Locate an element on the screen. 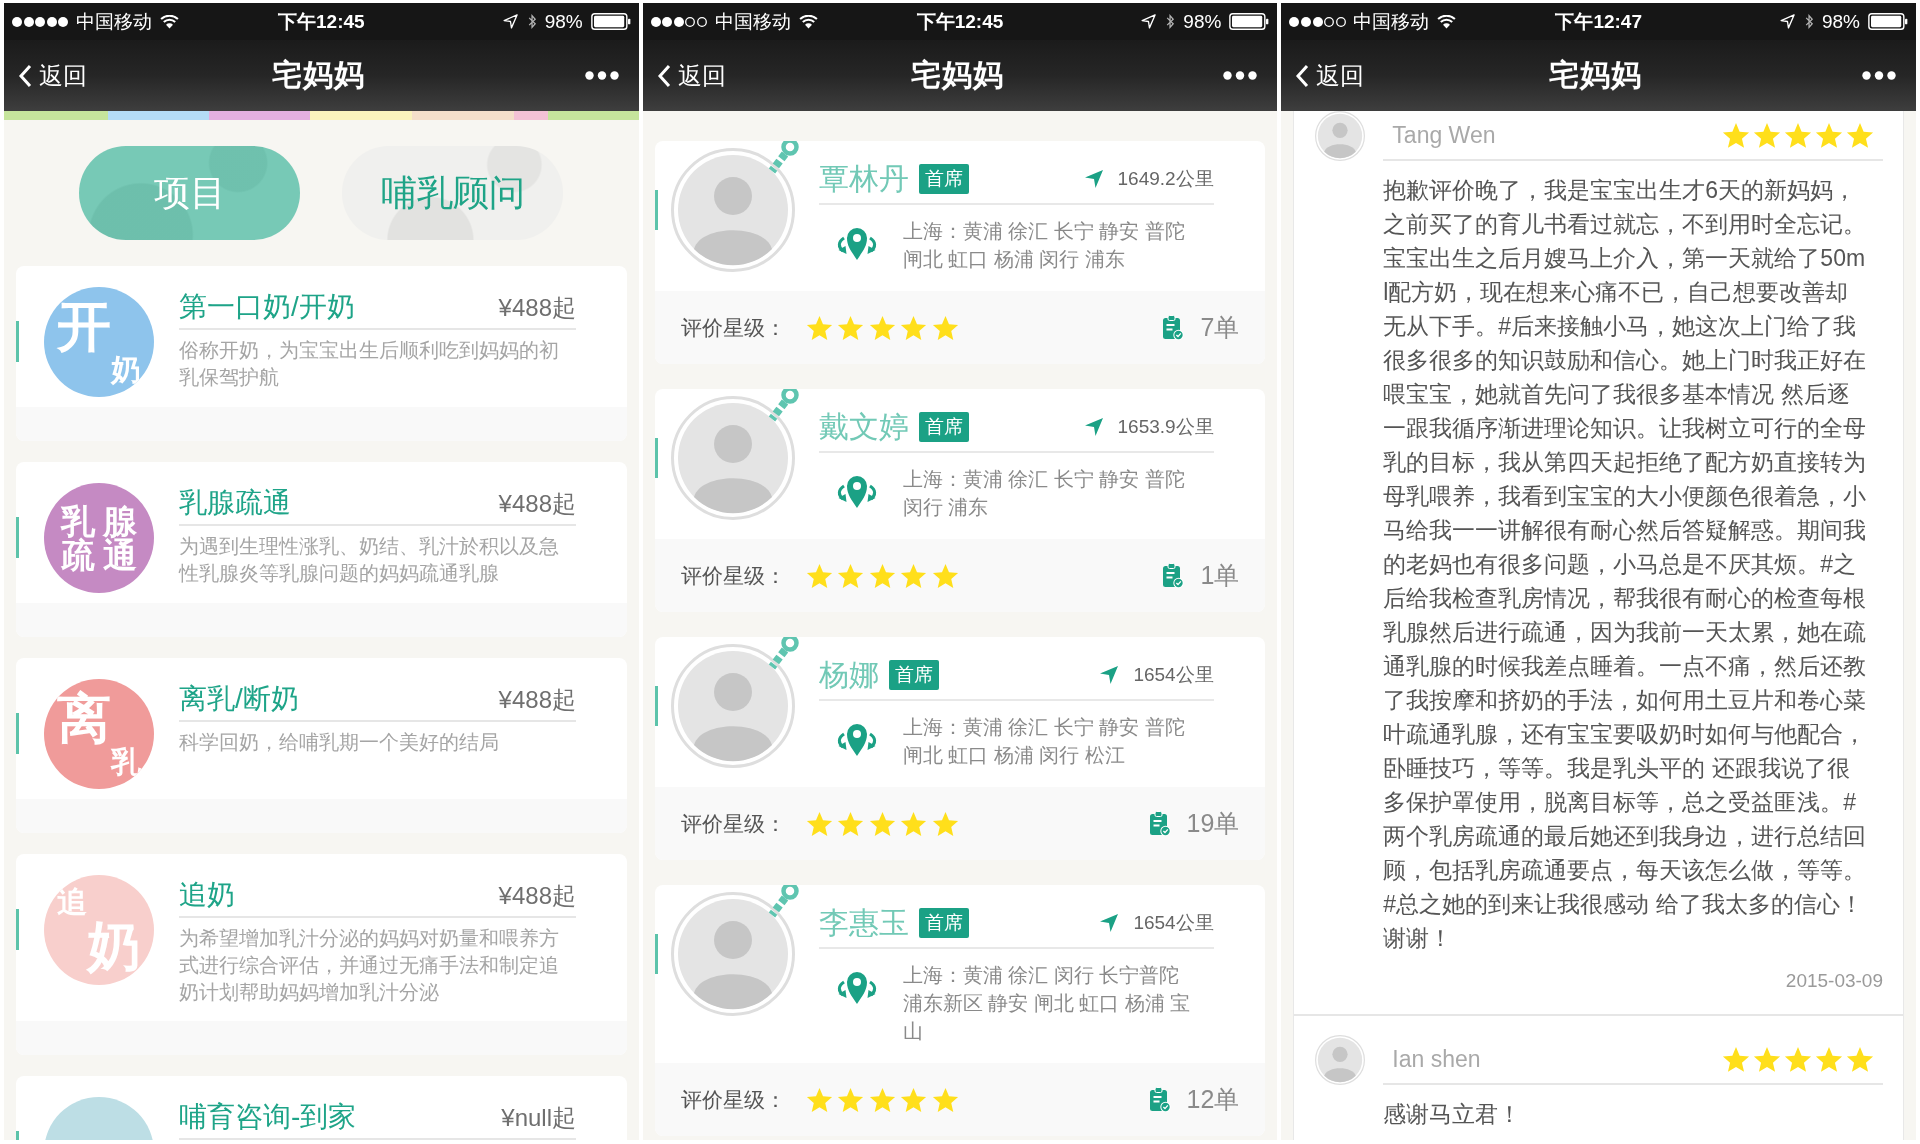 The width and height of the screenshot is (1920, 1144). distance-text: 1649.2公里 is located at coordinates (1165, 179).